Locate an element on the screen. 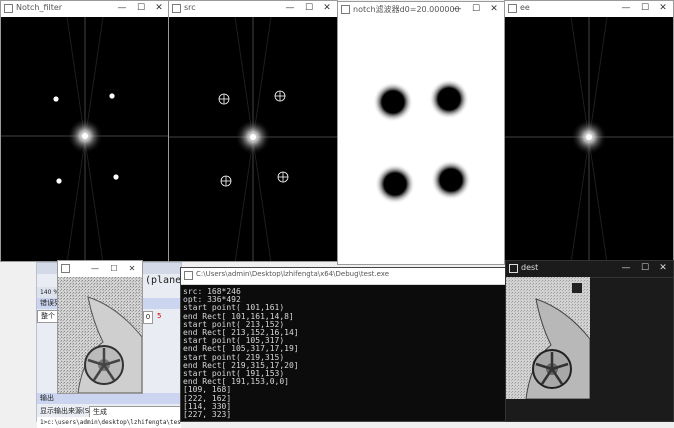  console-line: [109, 168] is located at coordinates (207, 390).